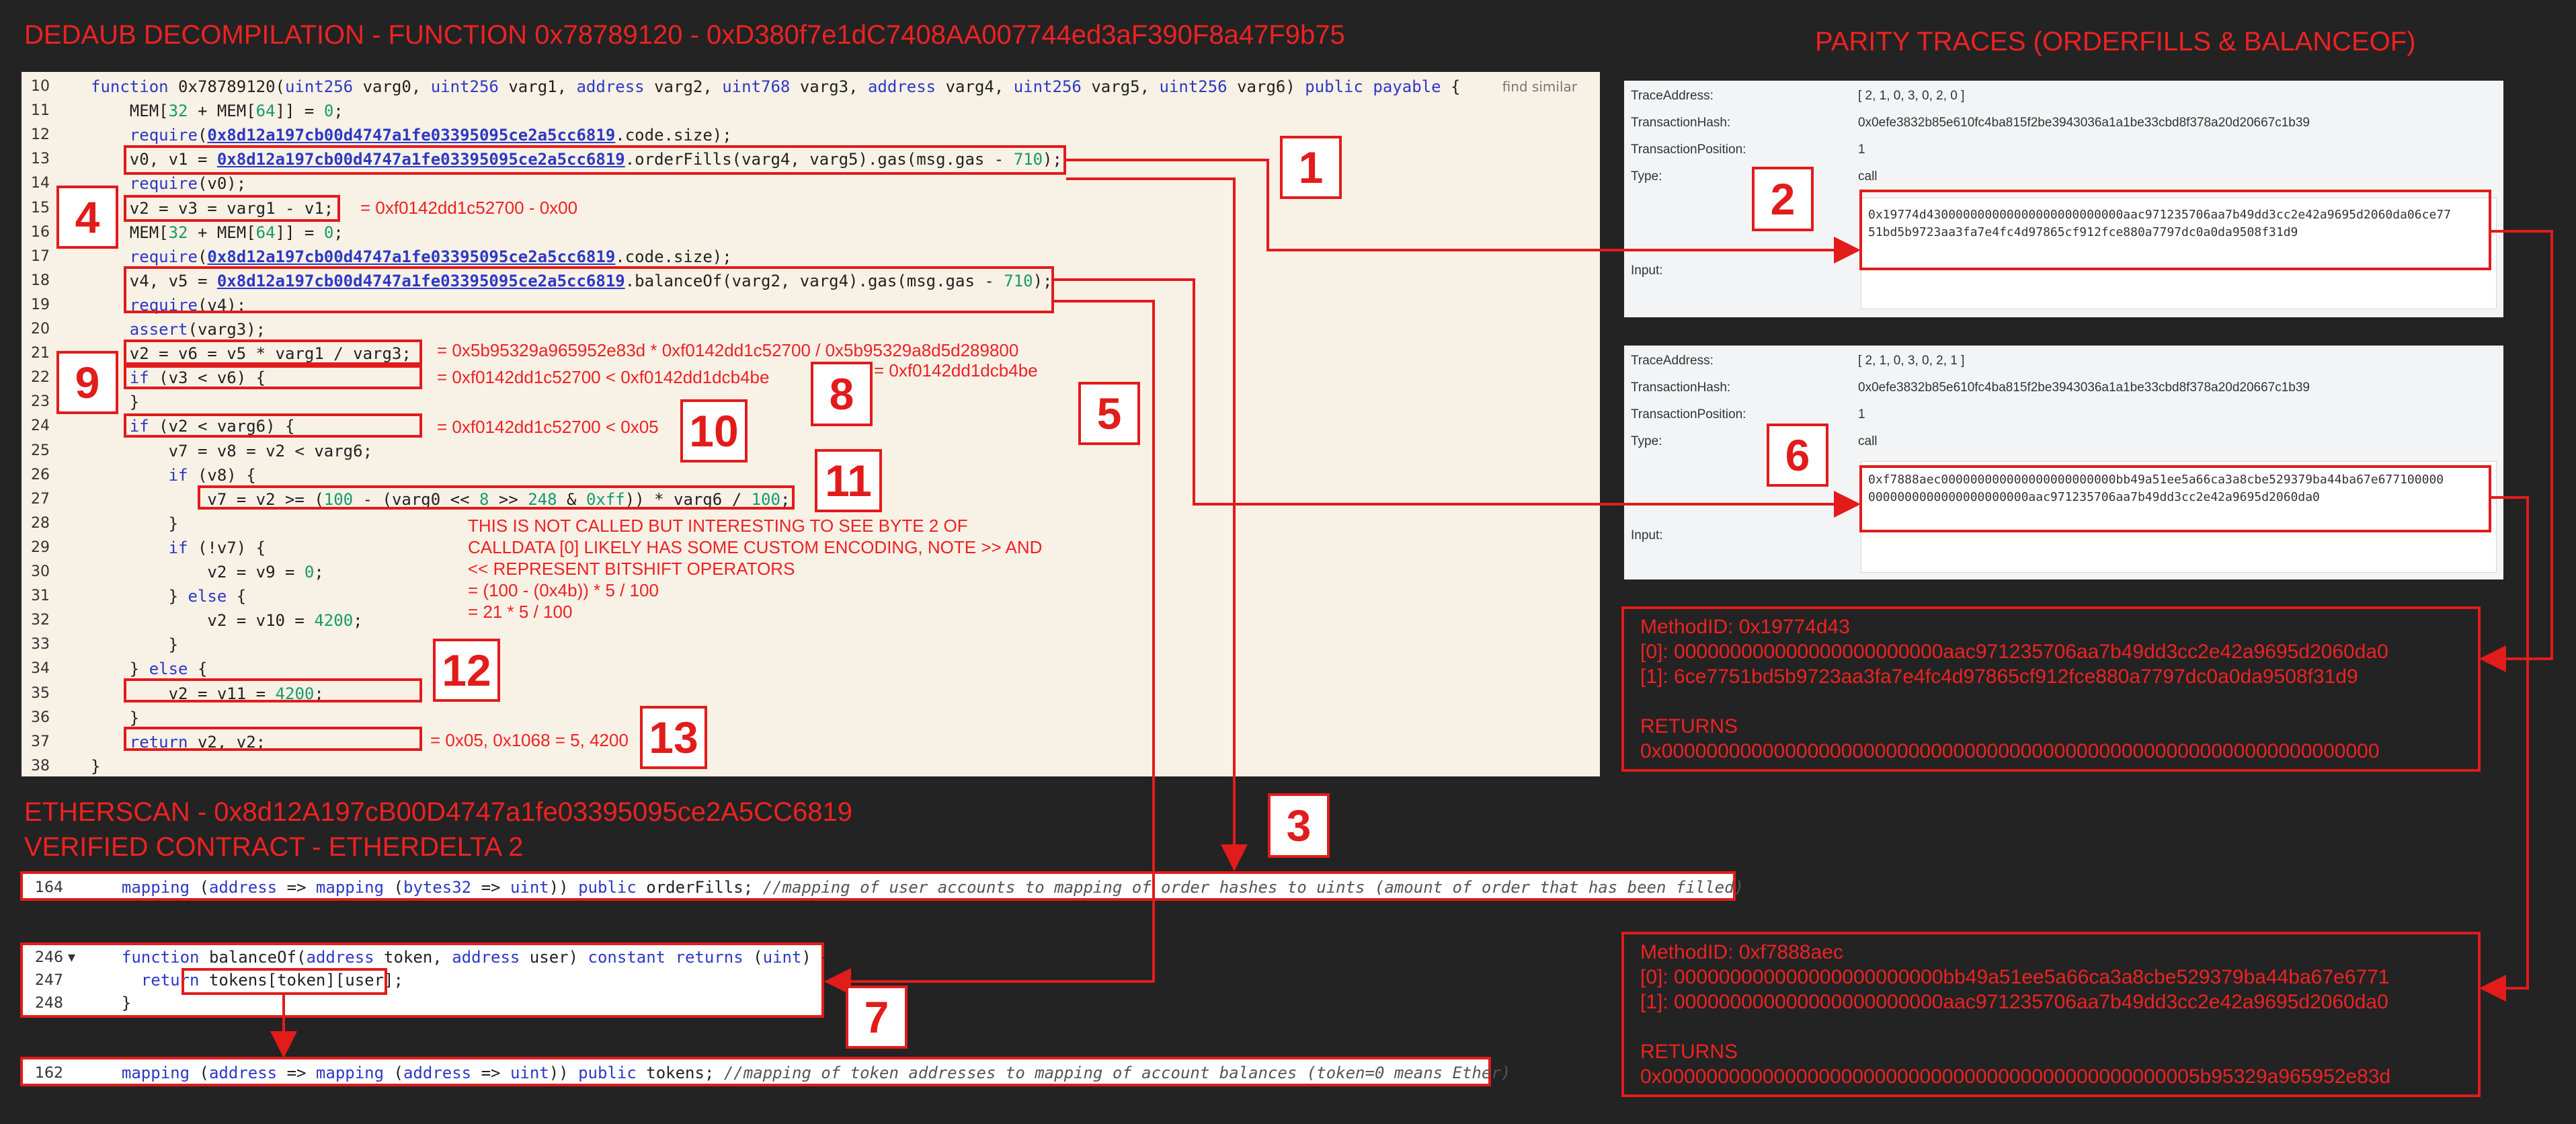 This screenshot has height=1124, width=2576. I want to click on line-number: 26, so click(40, 474).